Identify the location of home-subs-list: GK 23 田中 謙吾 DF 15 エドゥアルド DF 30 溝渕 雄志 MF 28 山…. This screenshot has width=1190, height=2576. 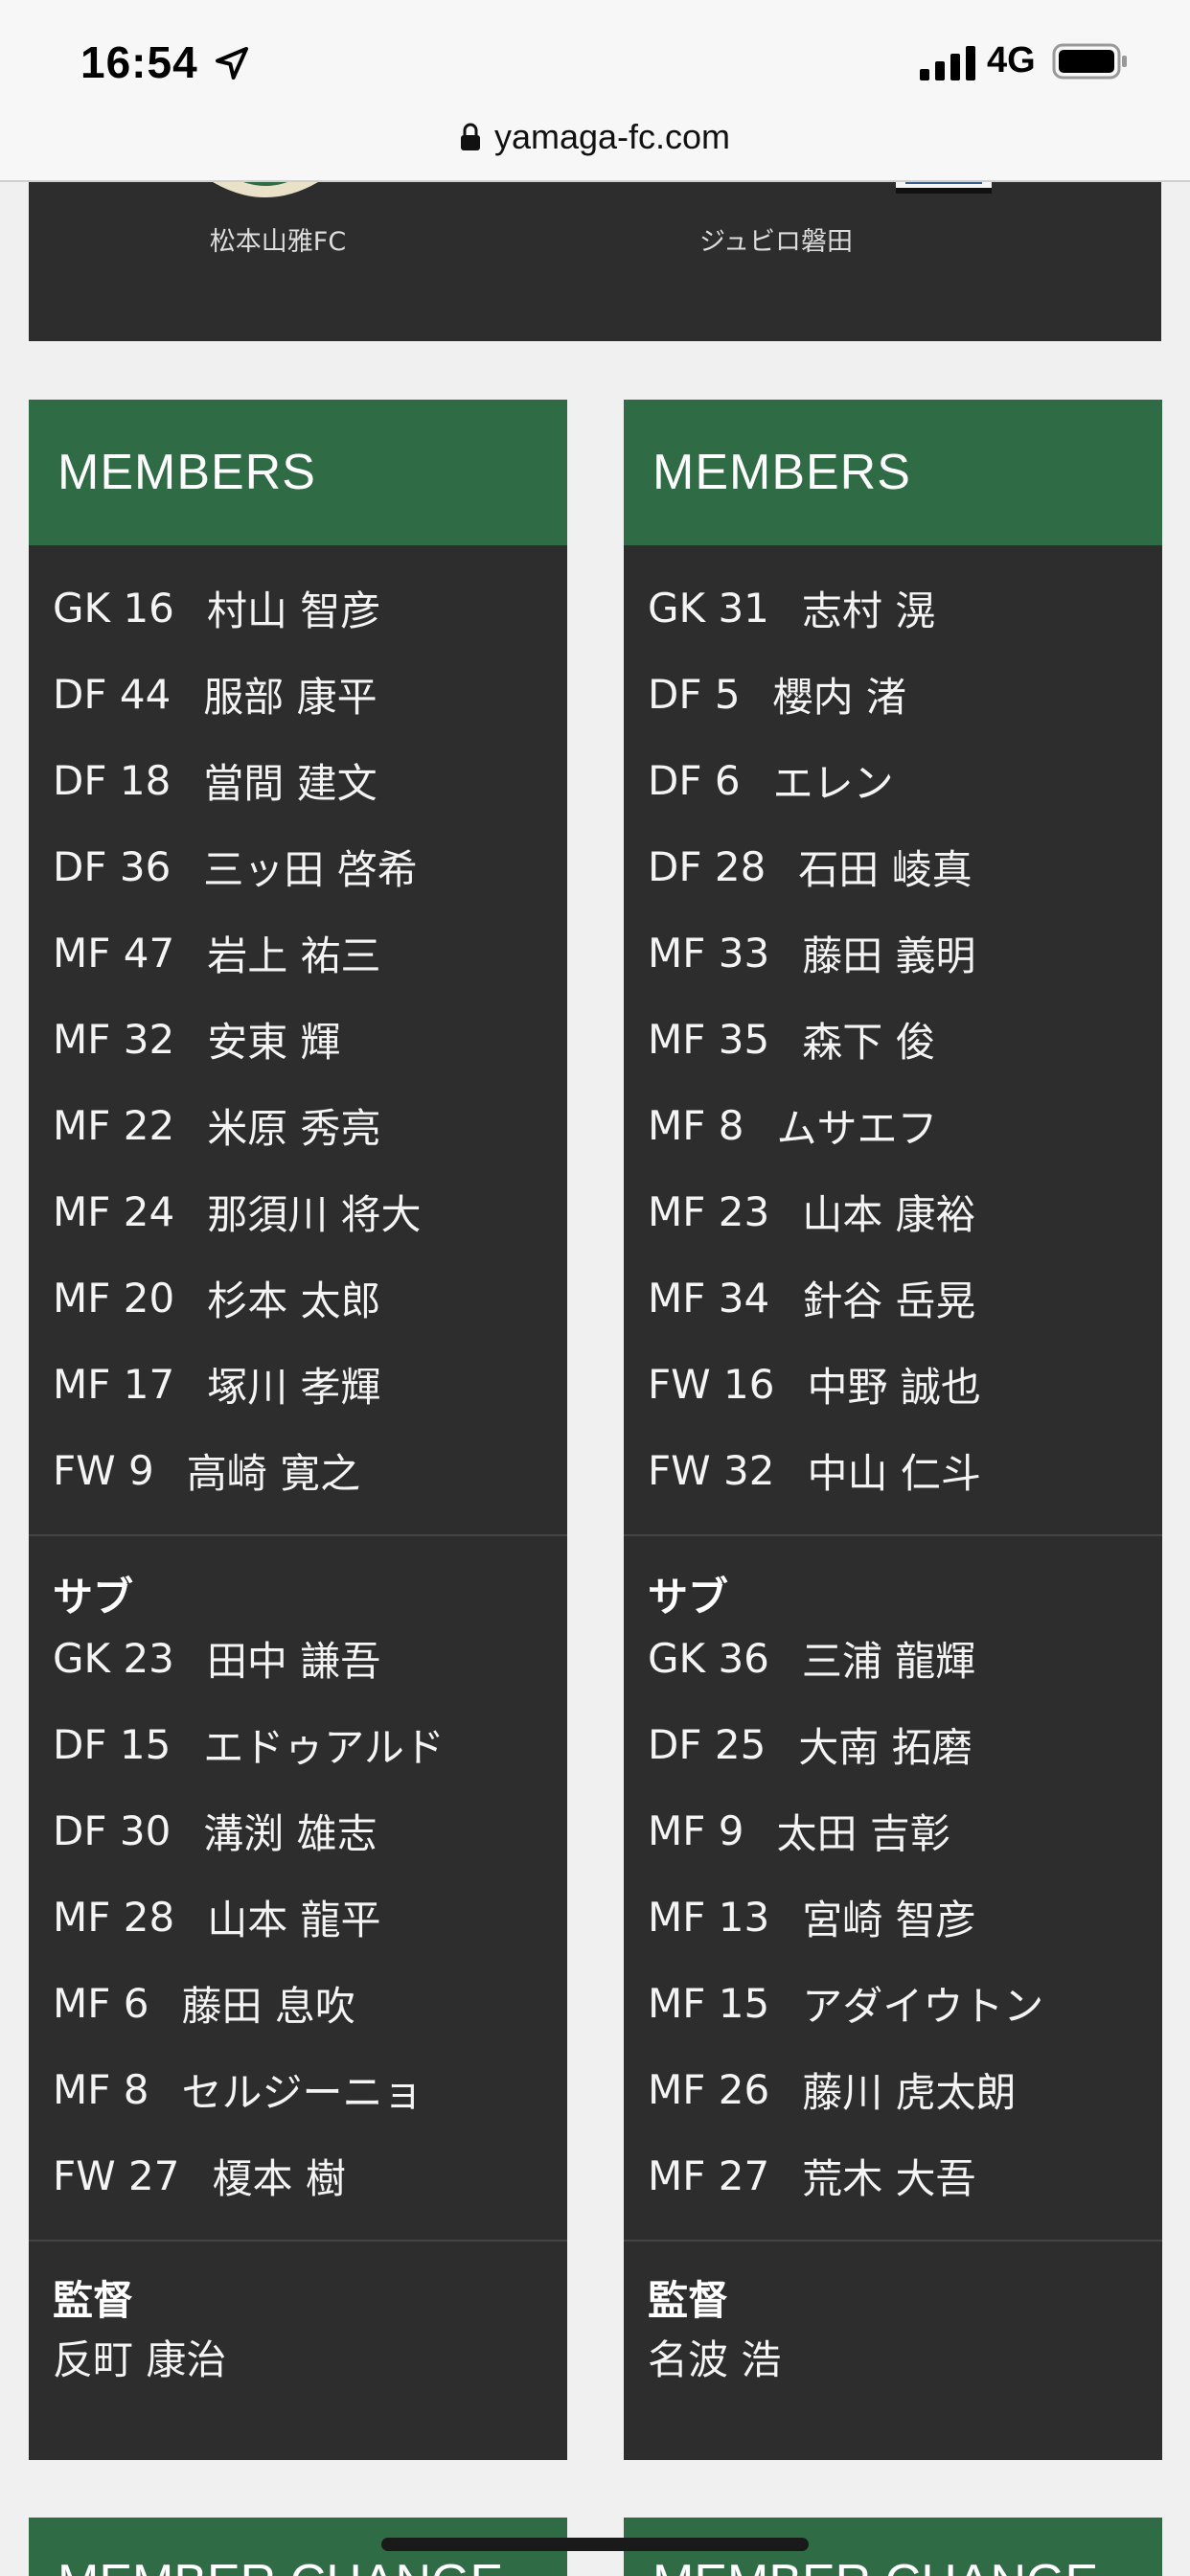
(298, 1917).